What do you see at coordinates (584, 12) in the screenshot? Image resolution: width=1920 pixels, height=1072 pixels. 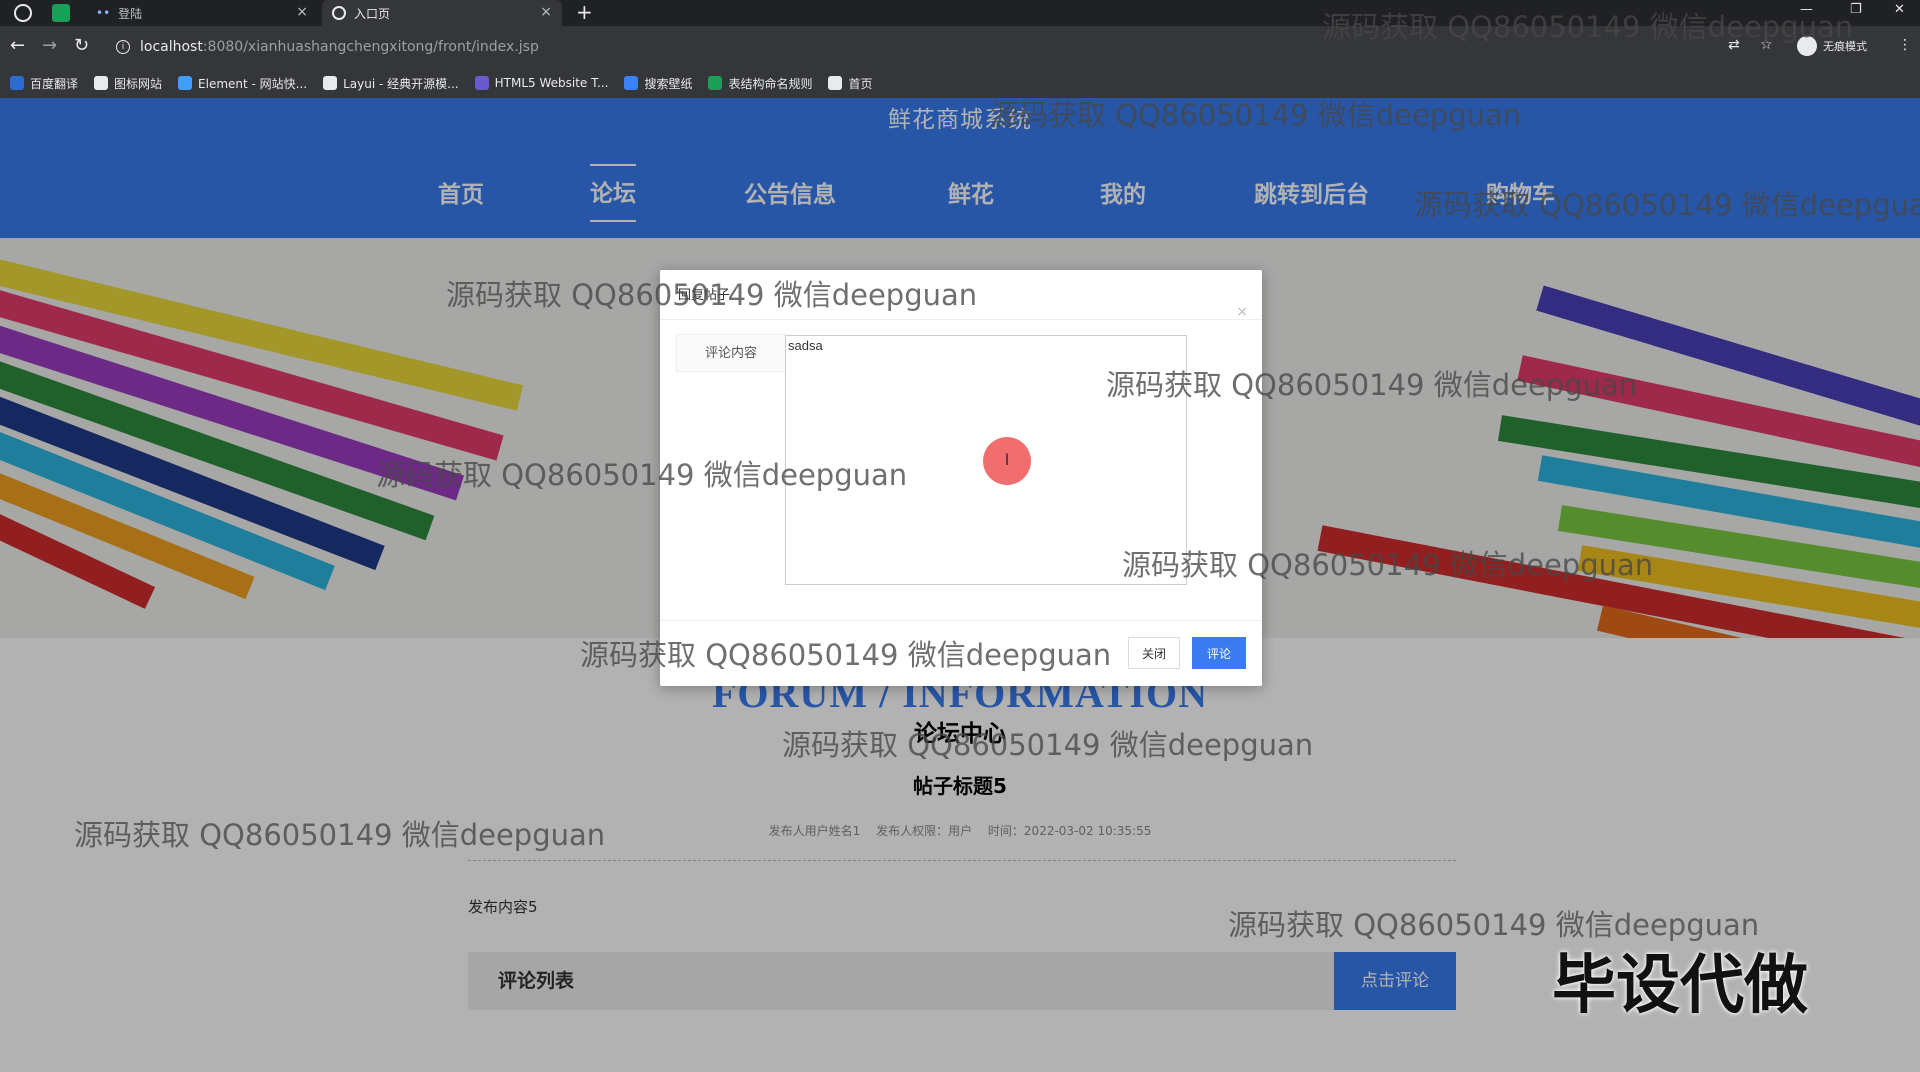 I see `new-tab-button: +` at bounding box center [584, 12].